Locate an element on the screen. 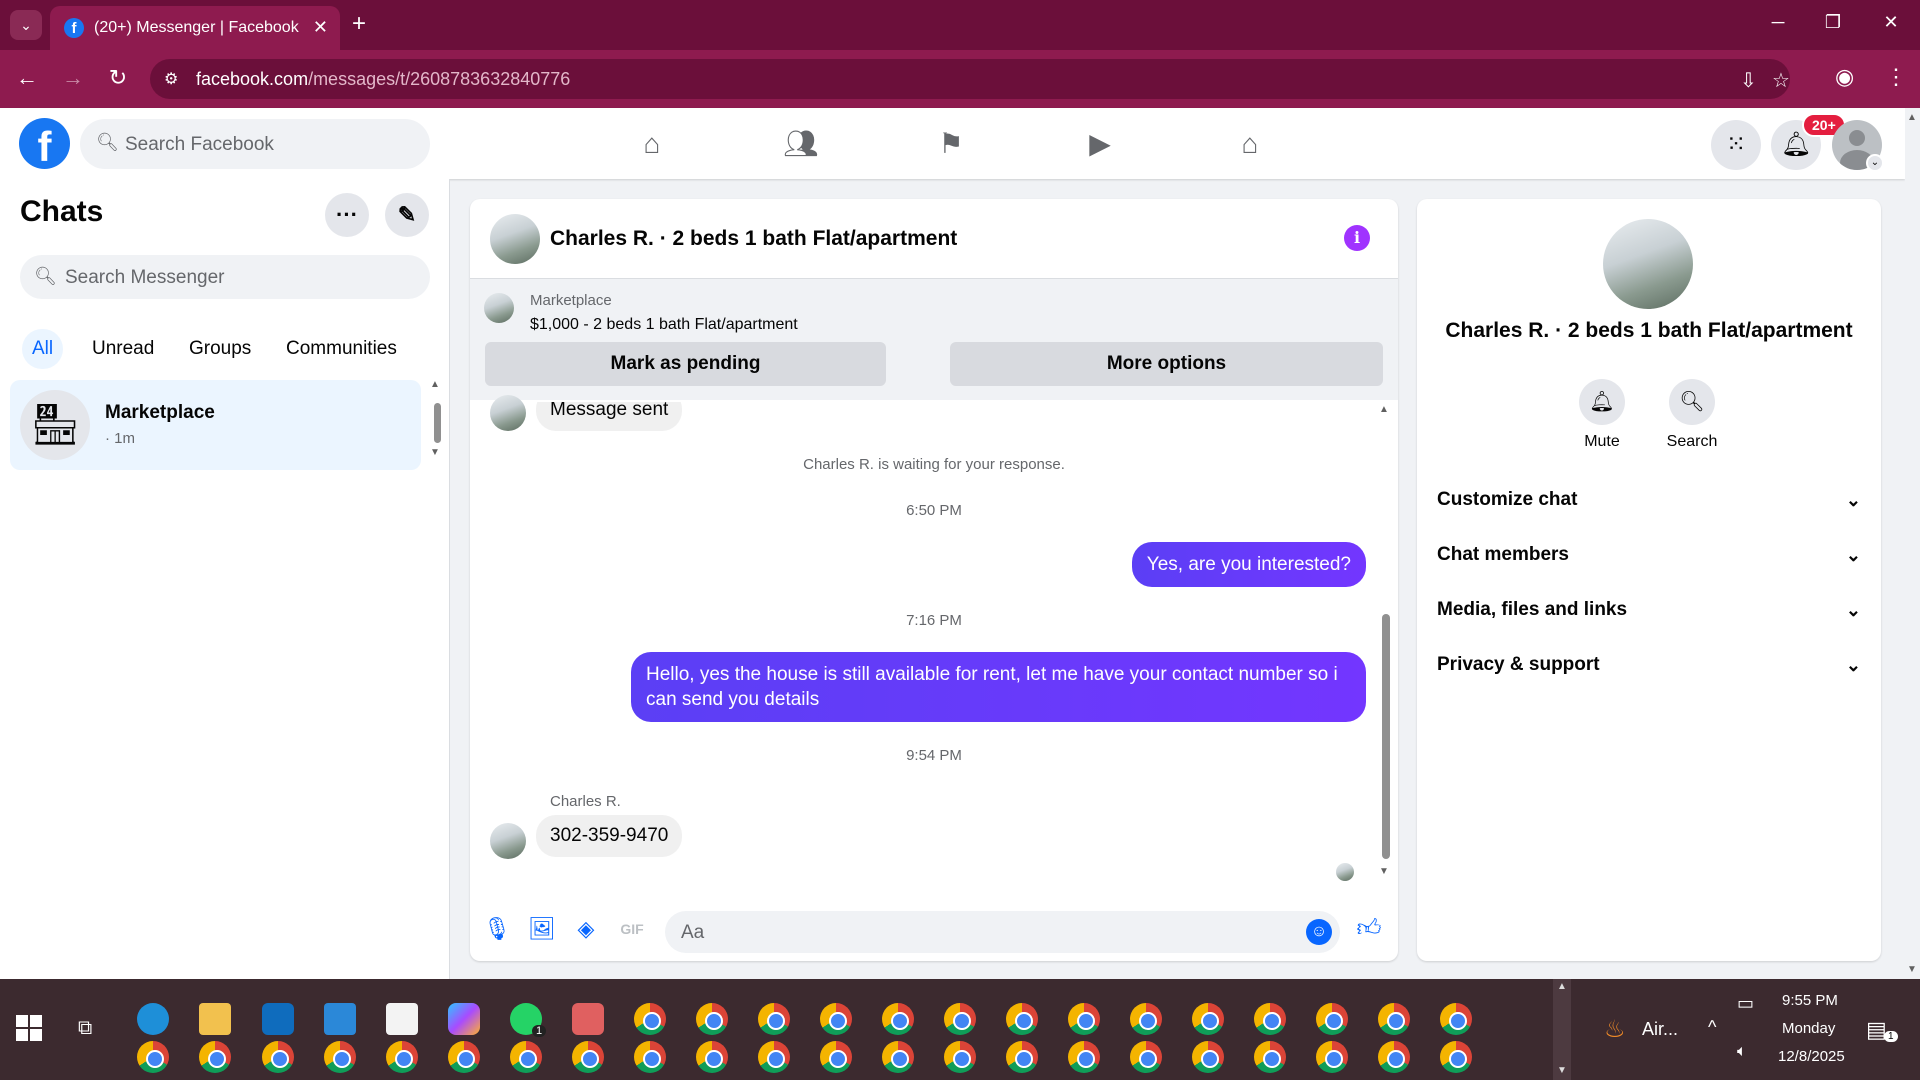  profile-icon: ◉ is located at coordinates (1844, 77).